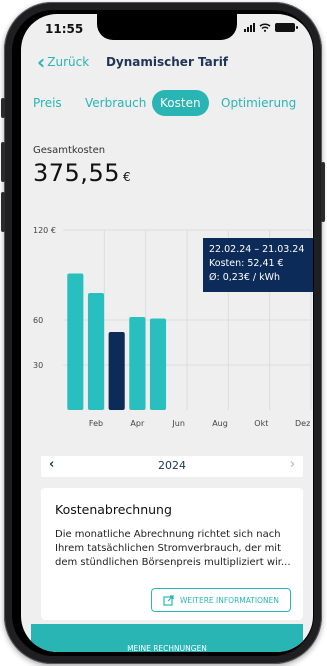  What do you see at coordinates (38, 365) in the screenshot?
I see `y-tick-label: 30` at bounding box center [38, 365].